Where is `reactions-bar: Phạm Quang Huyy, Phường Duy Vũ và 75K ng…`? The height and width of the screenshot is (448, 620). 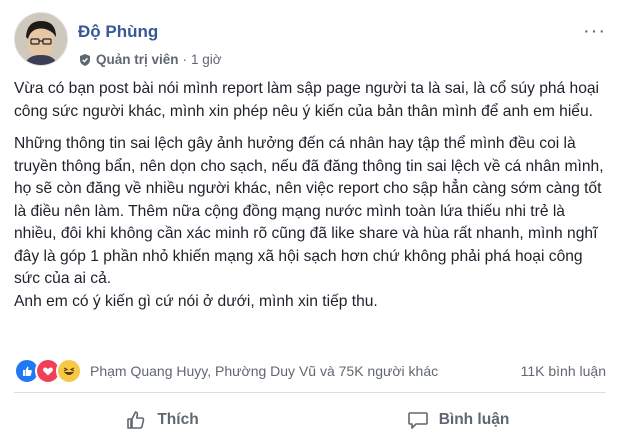
reactions-bar: Phạm Quang Huyy, Phường Duy Vũ và 75K ng… is located at coordinates (310, 371).